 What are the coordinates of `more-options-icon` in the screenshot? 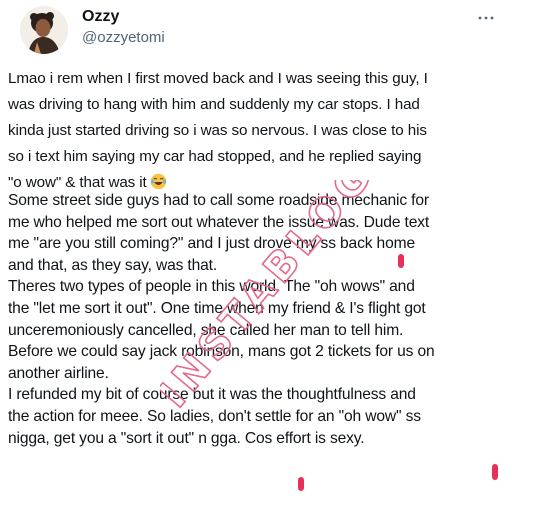 It's located at (486, 18).